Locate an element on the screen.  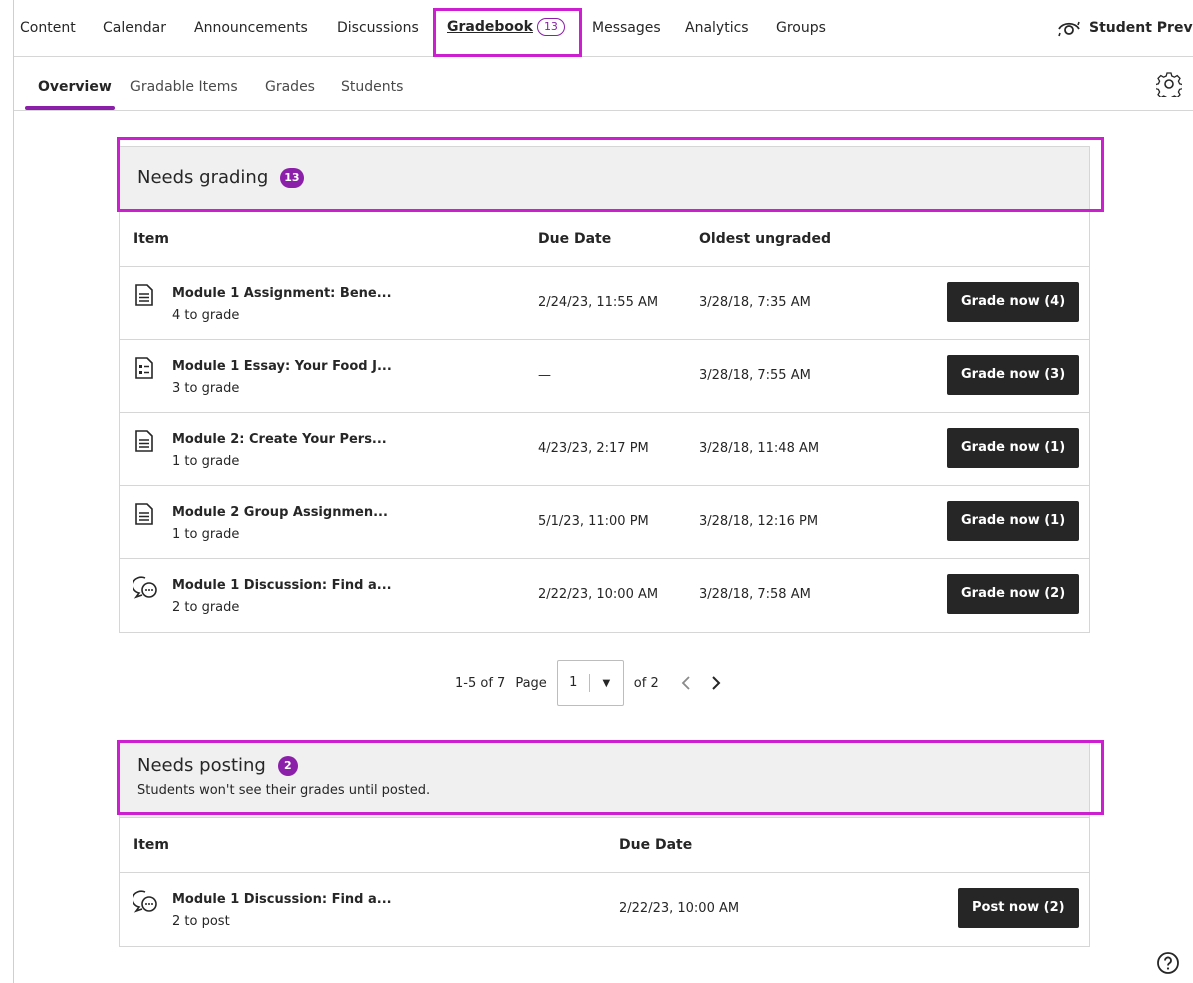
needs-posting-title-text: Needs posting is located at coordinates (201, 765).